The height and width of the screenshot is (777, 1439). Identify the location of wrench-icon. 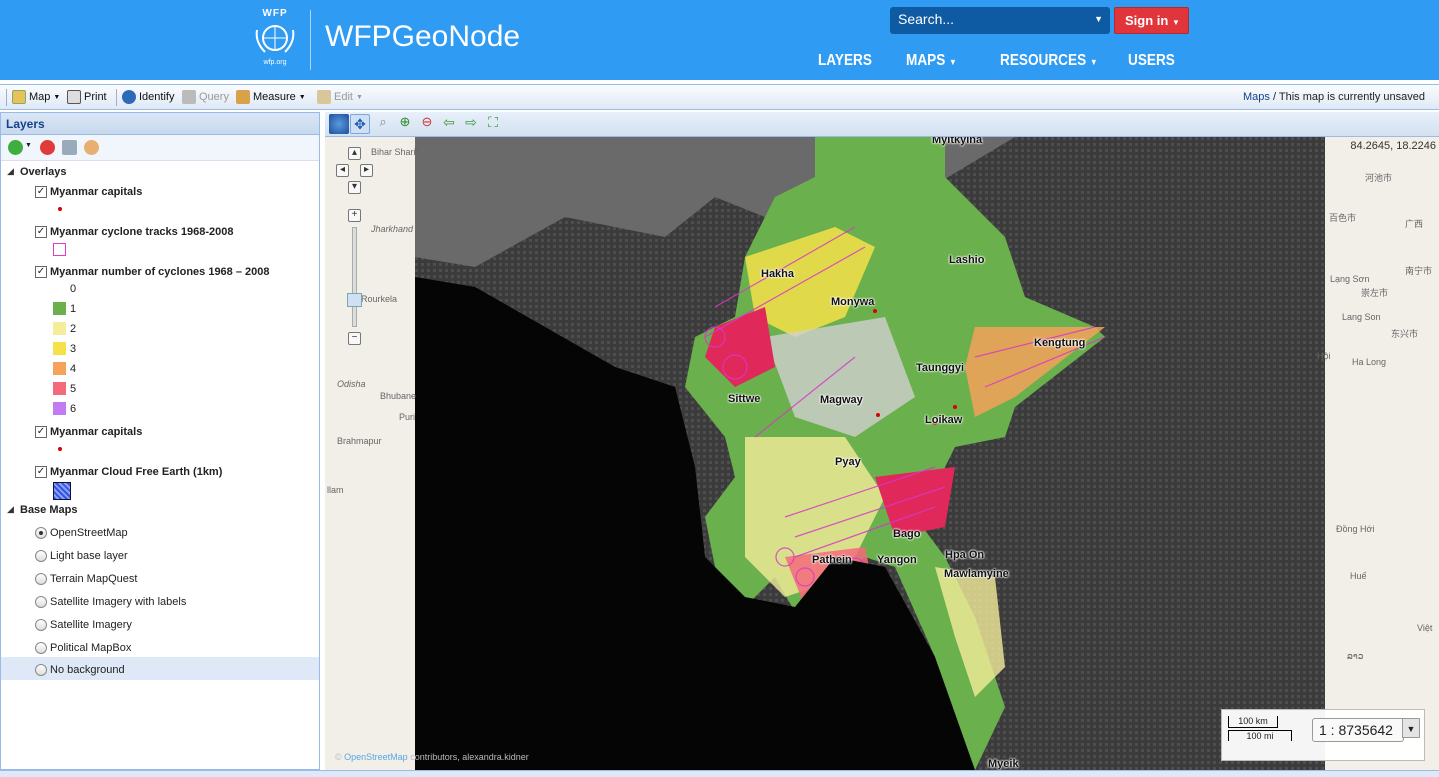
(69, 147).